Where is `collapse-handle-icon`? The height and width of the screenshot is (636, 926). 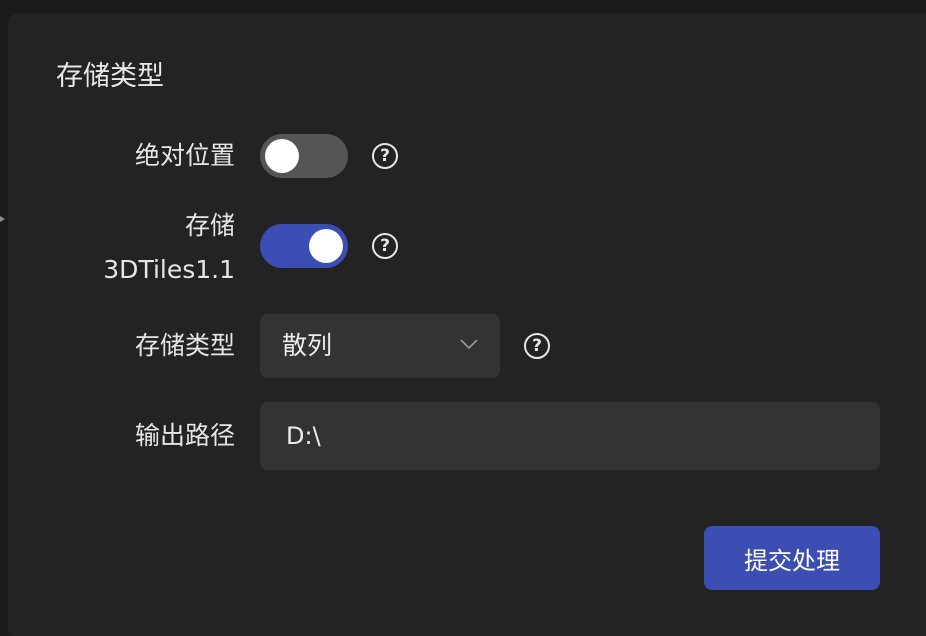
collapse-handle-icon is located at coordinates (2, 219).